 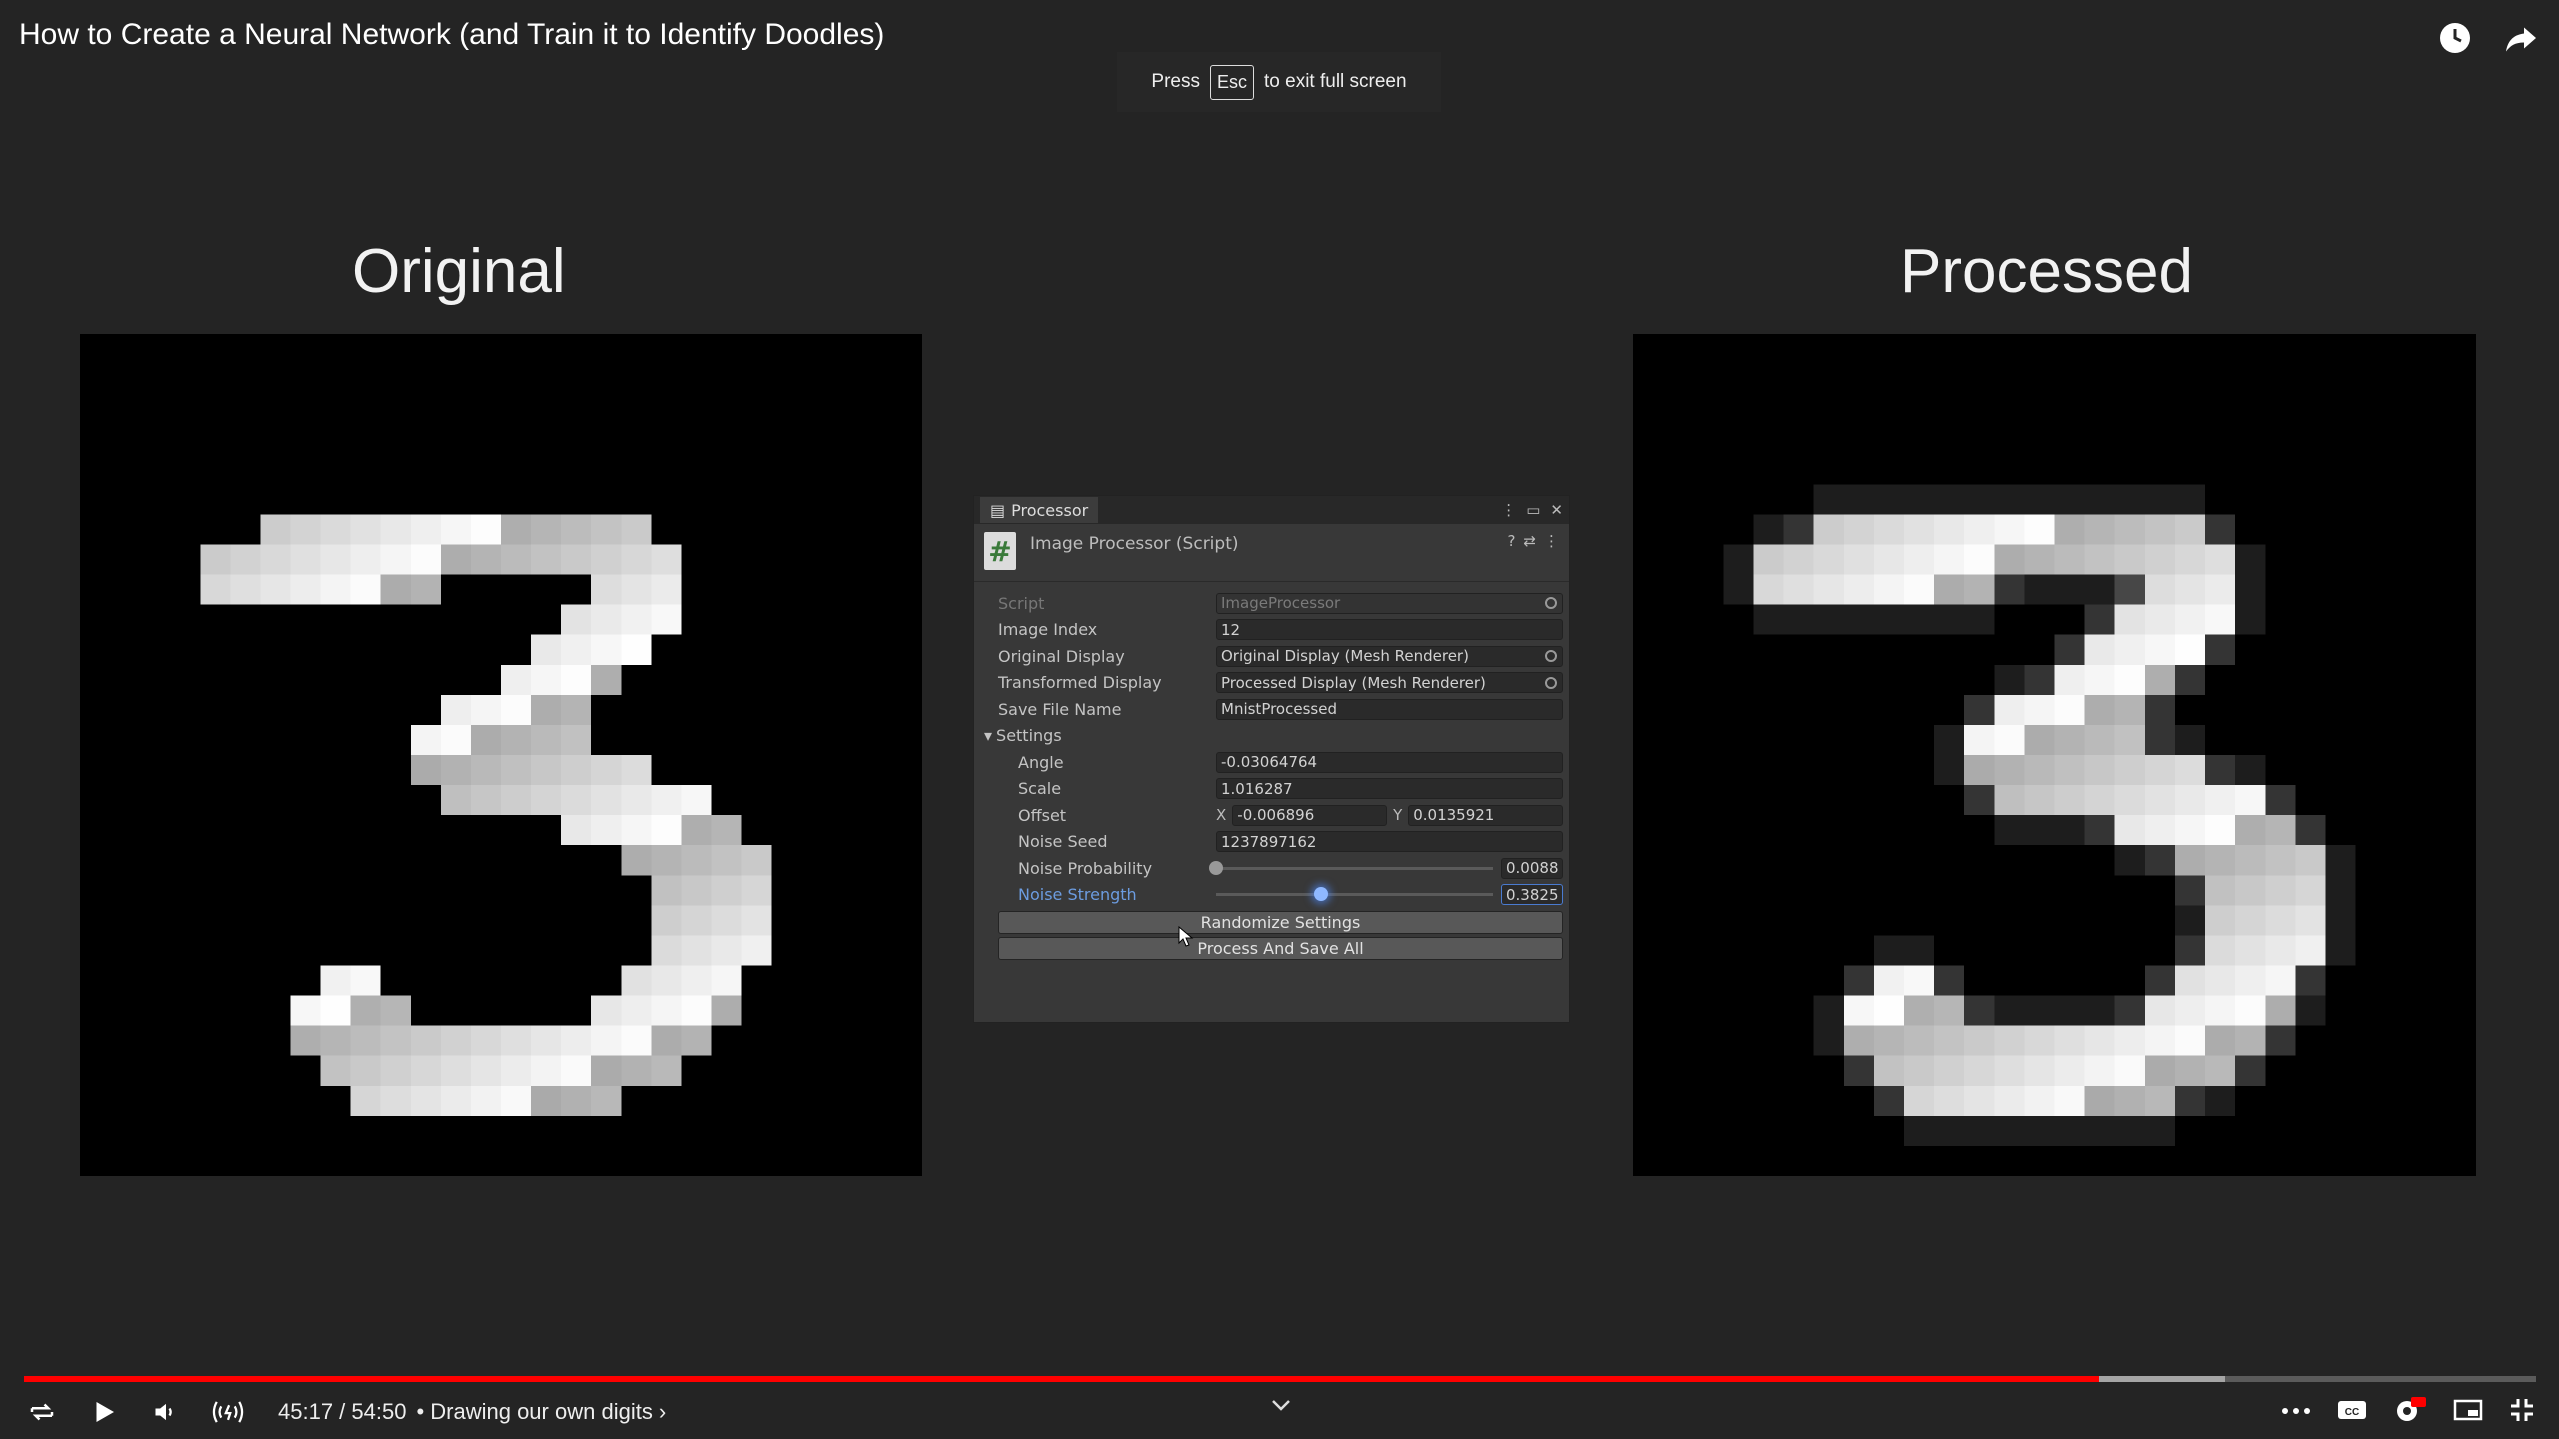 What do you see at coordinates (104, 1412) in the screenshot?
I see `play-icon` at bounding box center [104, 1412].